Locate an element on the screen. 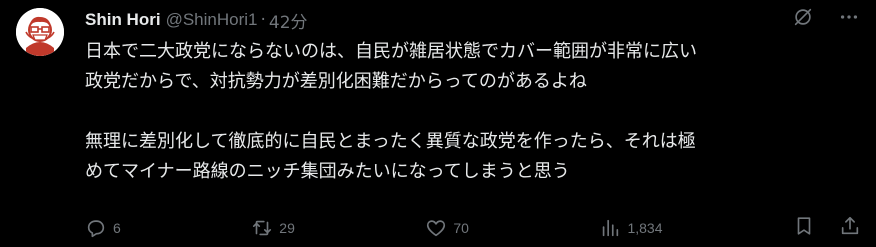 The height and width of the screenshot is (247, 876). share-button is located at coordinates (850, 228).